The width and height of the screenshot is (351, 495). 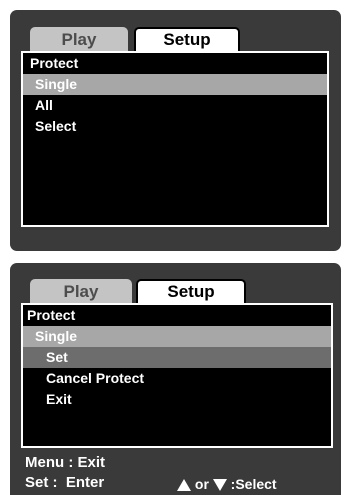 What do you see at coordinates (253, 484) in the screenshot?
I see `select-label: :Select` at bounding box center [253, 484].